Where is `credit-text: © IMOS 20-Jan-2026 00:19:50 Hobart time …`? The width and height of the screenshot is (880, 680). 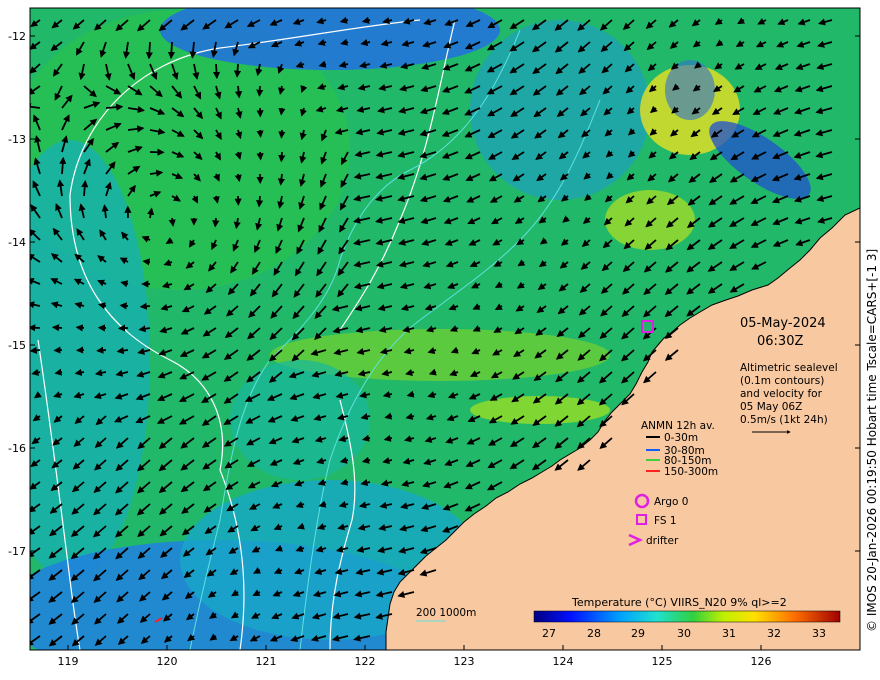
credit-text: © IMOS 20-Jan-2026 00:19:50 Hobart time … is located at coordinates (872, 440).